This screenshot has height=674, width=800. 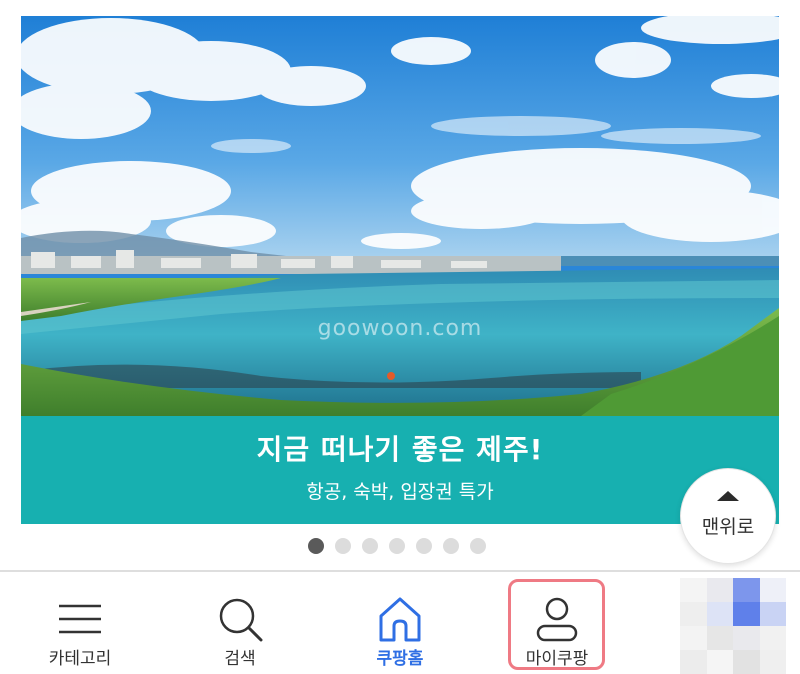 I want to click on nav-item-my-coupang: 마이쿠팡, so click(x=557, y=623).